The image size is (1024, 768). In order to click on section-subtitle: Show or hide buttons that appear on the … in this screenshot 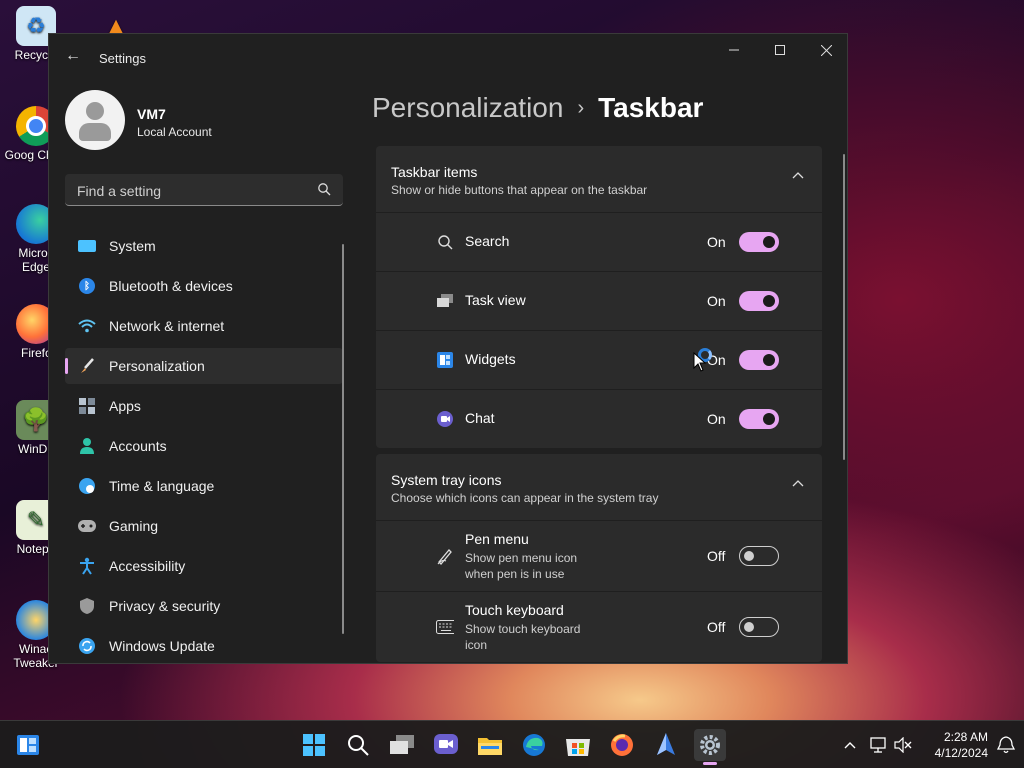, I will do `click(519, 190)`.